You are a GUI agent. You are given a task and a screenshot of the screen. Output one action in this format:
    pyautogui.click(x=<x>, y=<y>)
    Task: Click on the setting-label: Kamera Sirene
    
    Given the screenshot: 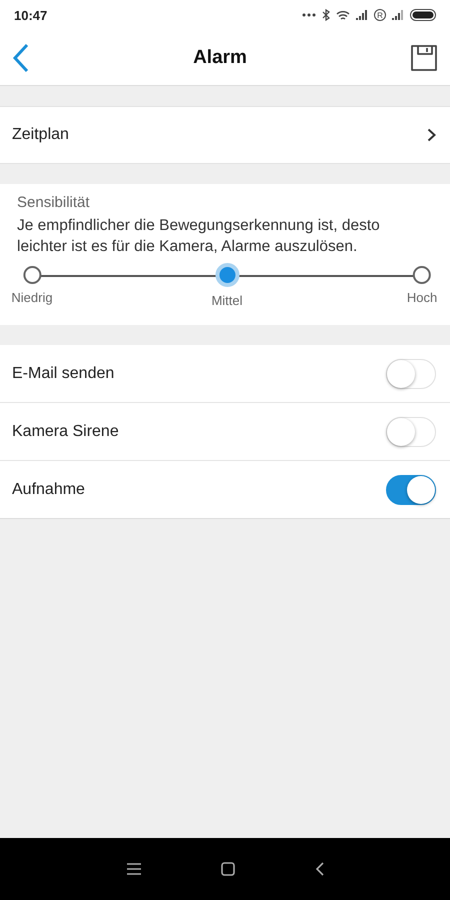 What is the action you would take?
    pyautogui.click(x=65, y=431)
    